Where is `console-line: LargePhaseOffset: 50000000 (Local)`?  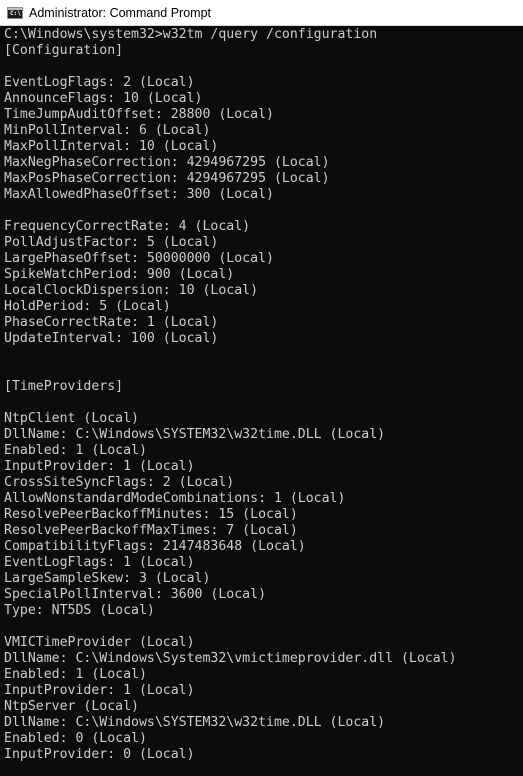 console-line: LargePhaseOffset: 50000000 (Local) is located at coordinates (139, 258).